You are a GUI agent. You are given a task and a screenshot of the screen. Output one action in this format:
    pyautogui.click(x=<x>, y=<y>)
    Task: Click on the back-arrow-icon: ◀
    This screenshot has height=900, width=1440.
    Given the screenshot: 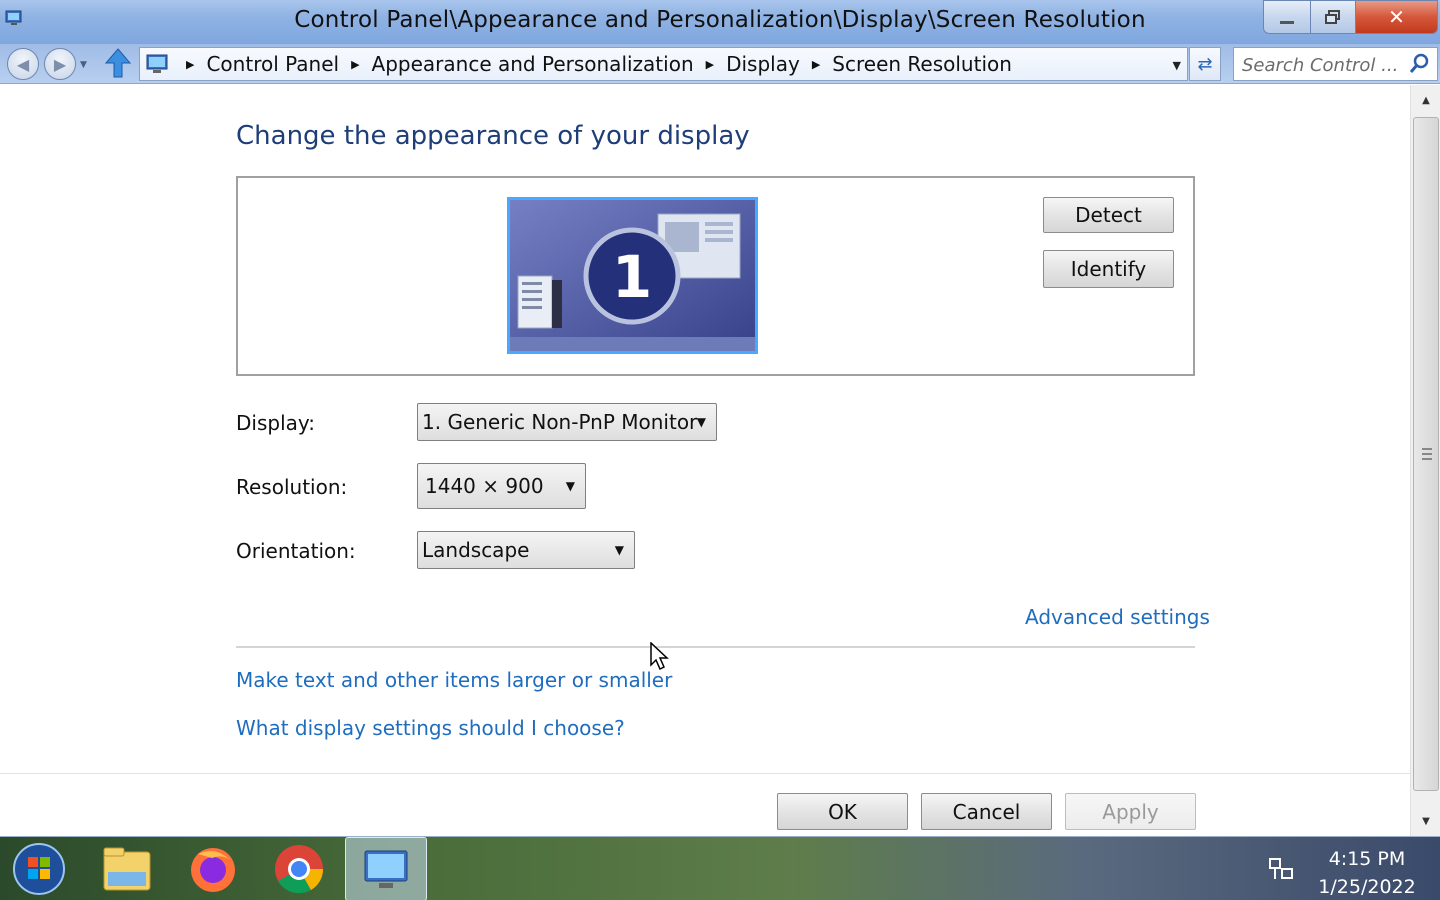 What is the action you would take?
    pyautogui.click(x=23, y=64)
    